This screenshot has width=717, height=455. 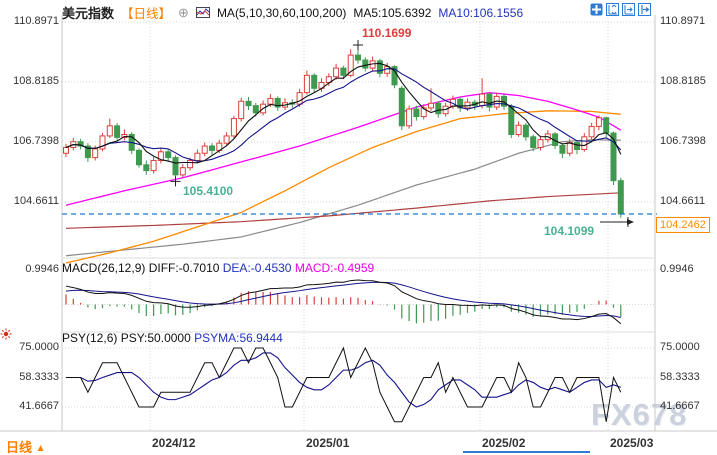 I want to click on chart-toolbar, so click(x=620, y=9).